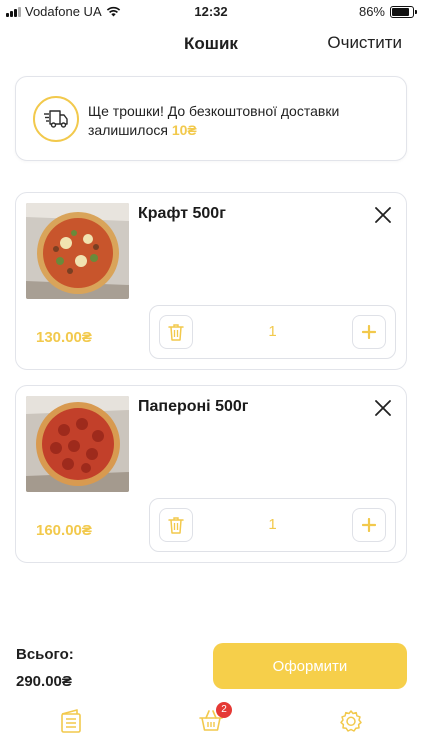 The image size is (422, 750). Describe the element at coordinates (193, 406) in the screenshot. I see `item-name: Папероні 500г` at that location.